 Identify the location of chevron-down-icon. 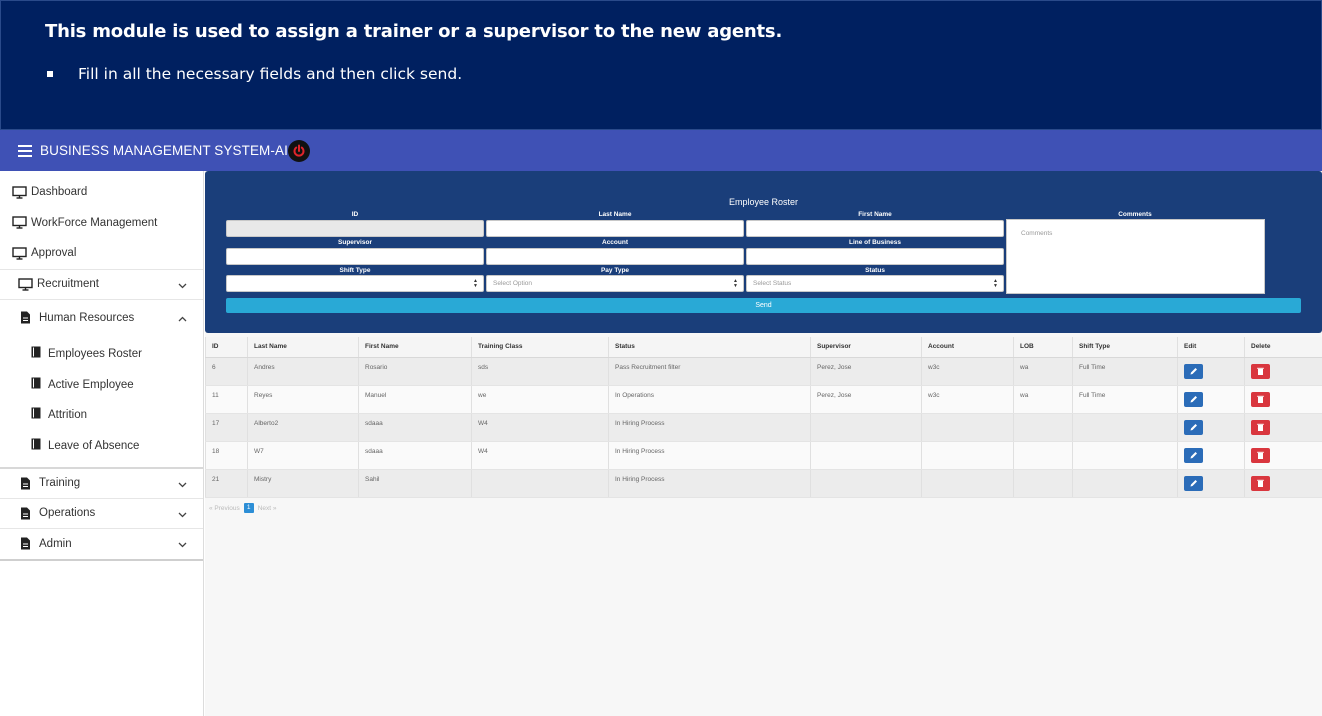
(182, 515).